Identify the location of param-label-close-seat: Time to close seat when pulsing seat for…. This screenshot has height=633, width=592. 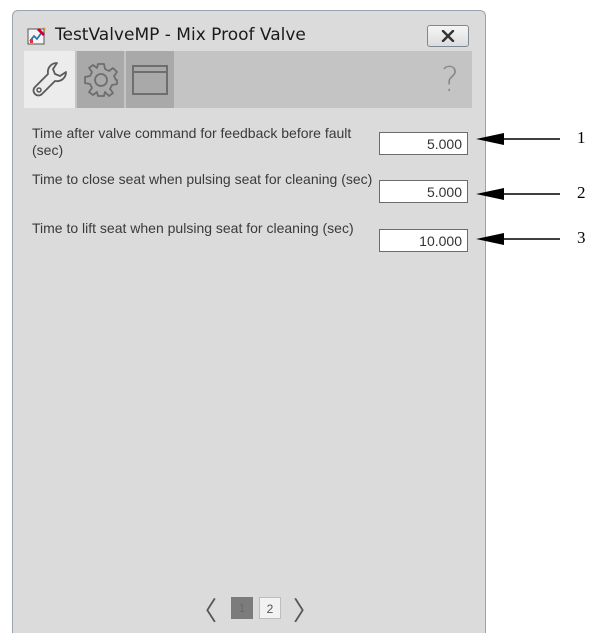
(202, 179).